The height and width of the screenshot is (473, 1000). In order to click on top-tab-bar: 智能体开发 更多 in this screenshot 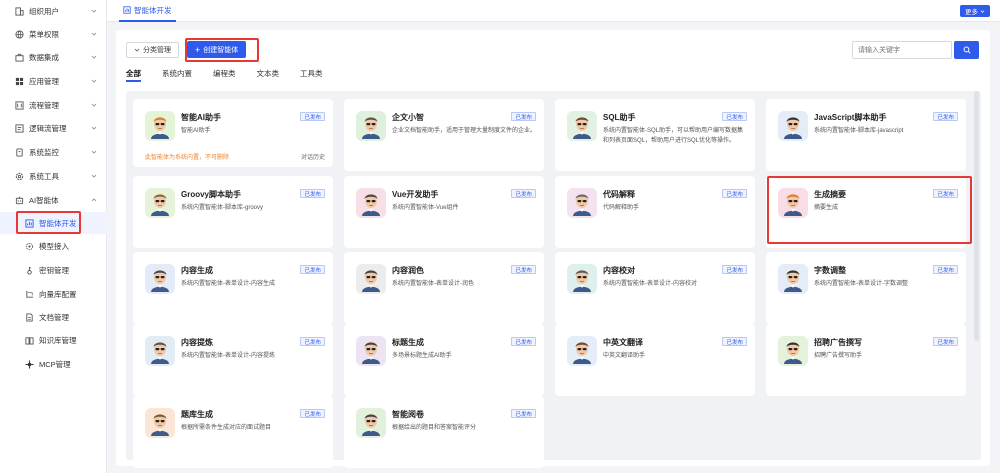, I will do `click(553, 11)`.